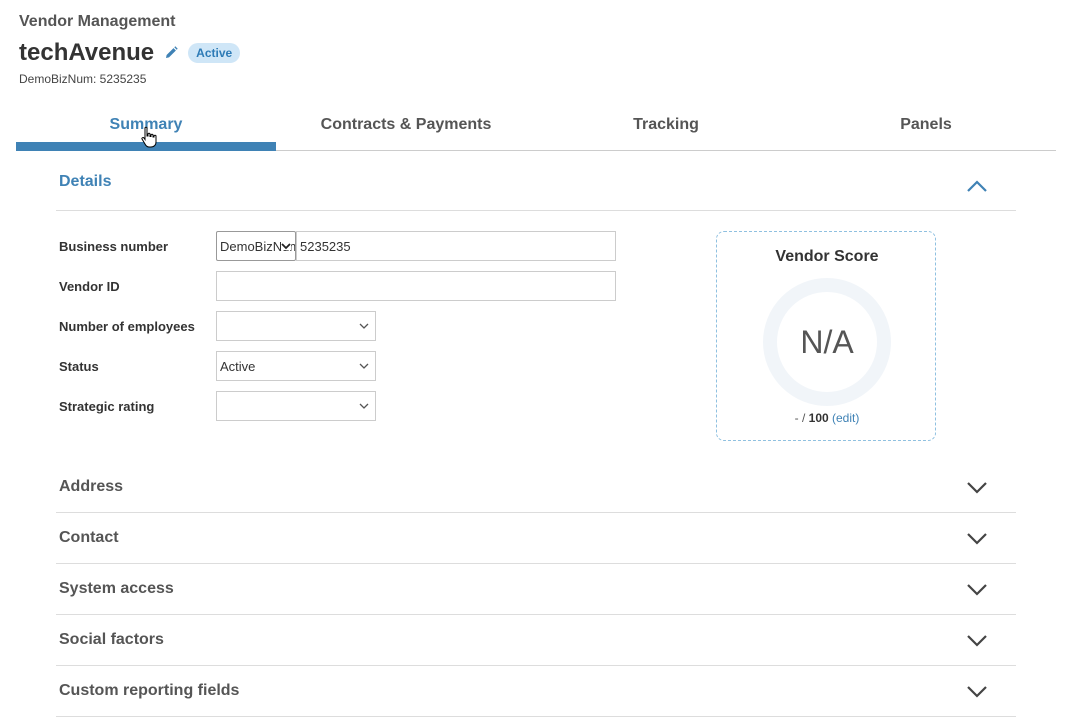  I want to click on vendor-score-card: Vendor Score N/A - / 100 (edit), so click(826, 336).